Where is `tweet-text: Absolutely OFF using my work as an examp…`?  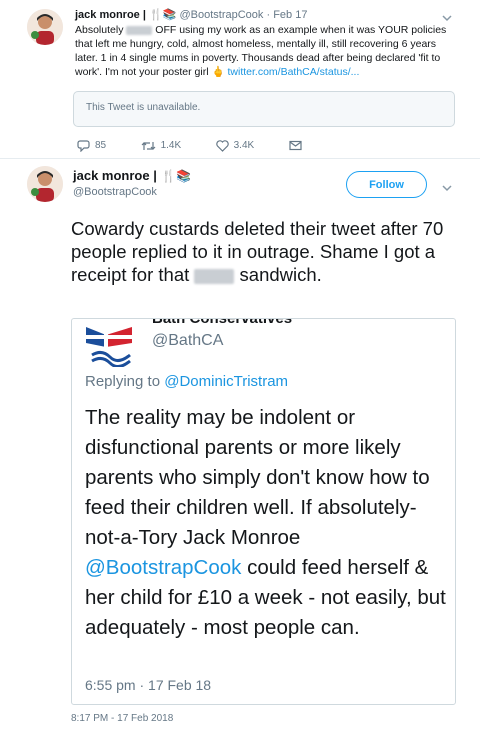
tweet-text: Absolutely OFF using my work as an examp… is located at coordinates (261, 51).